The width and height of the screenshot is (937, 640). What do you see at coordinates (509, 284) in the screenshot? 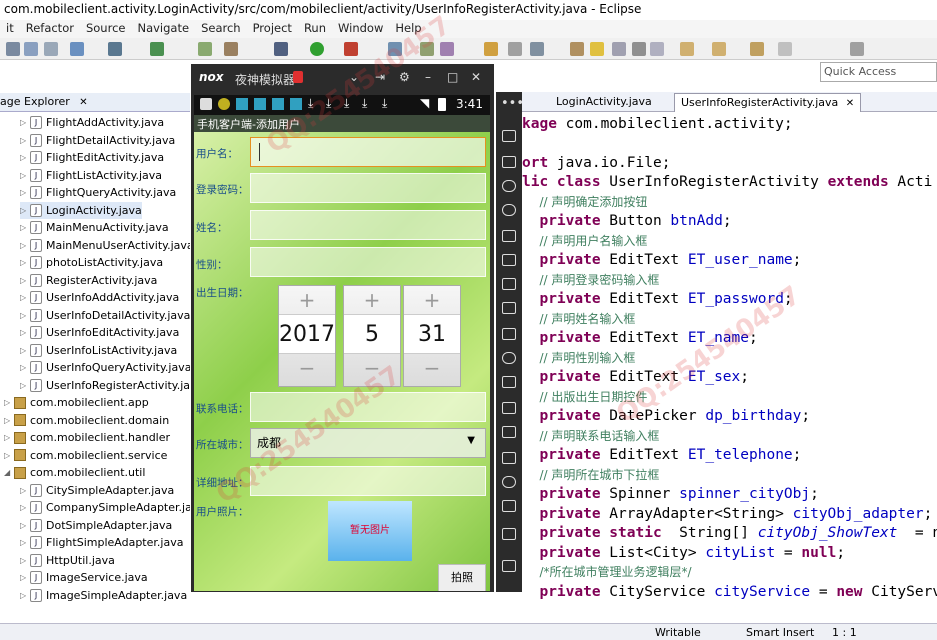
I see `volume-up-icon` at bounding box center [509, 284].